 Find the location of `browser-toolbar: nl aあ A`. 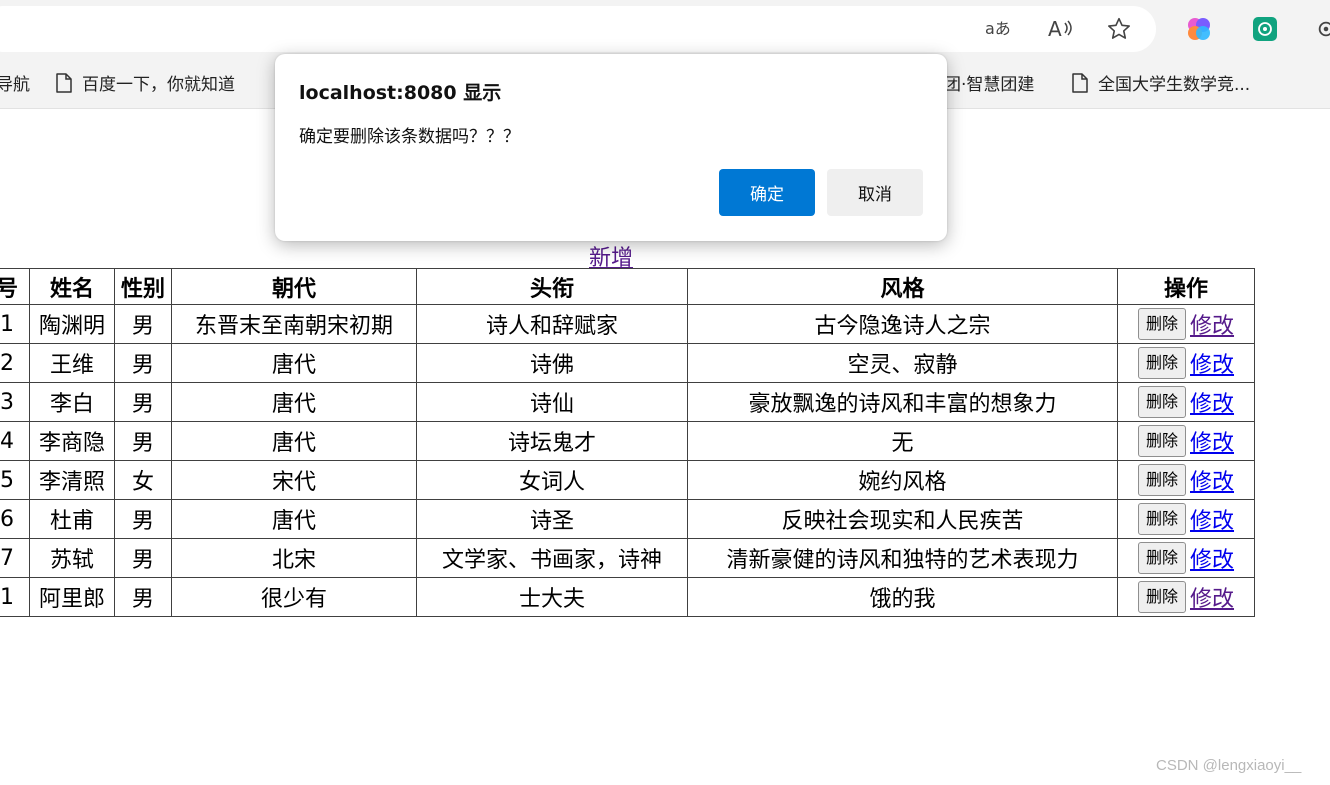

browser-toolbar: nl aあ A is located at coordinates (665, 29).